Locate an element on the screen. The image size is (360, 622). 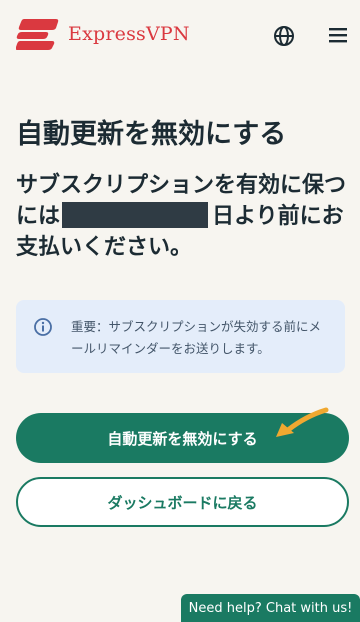
top-header: ExpressVPN is located at coordinates (180, 35).